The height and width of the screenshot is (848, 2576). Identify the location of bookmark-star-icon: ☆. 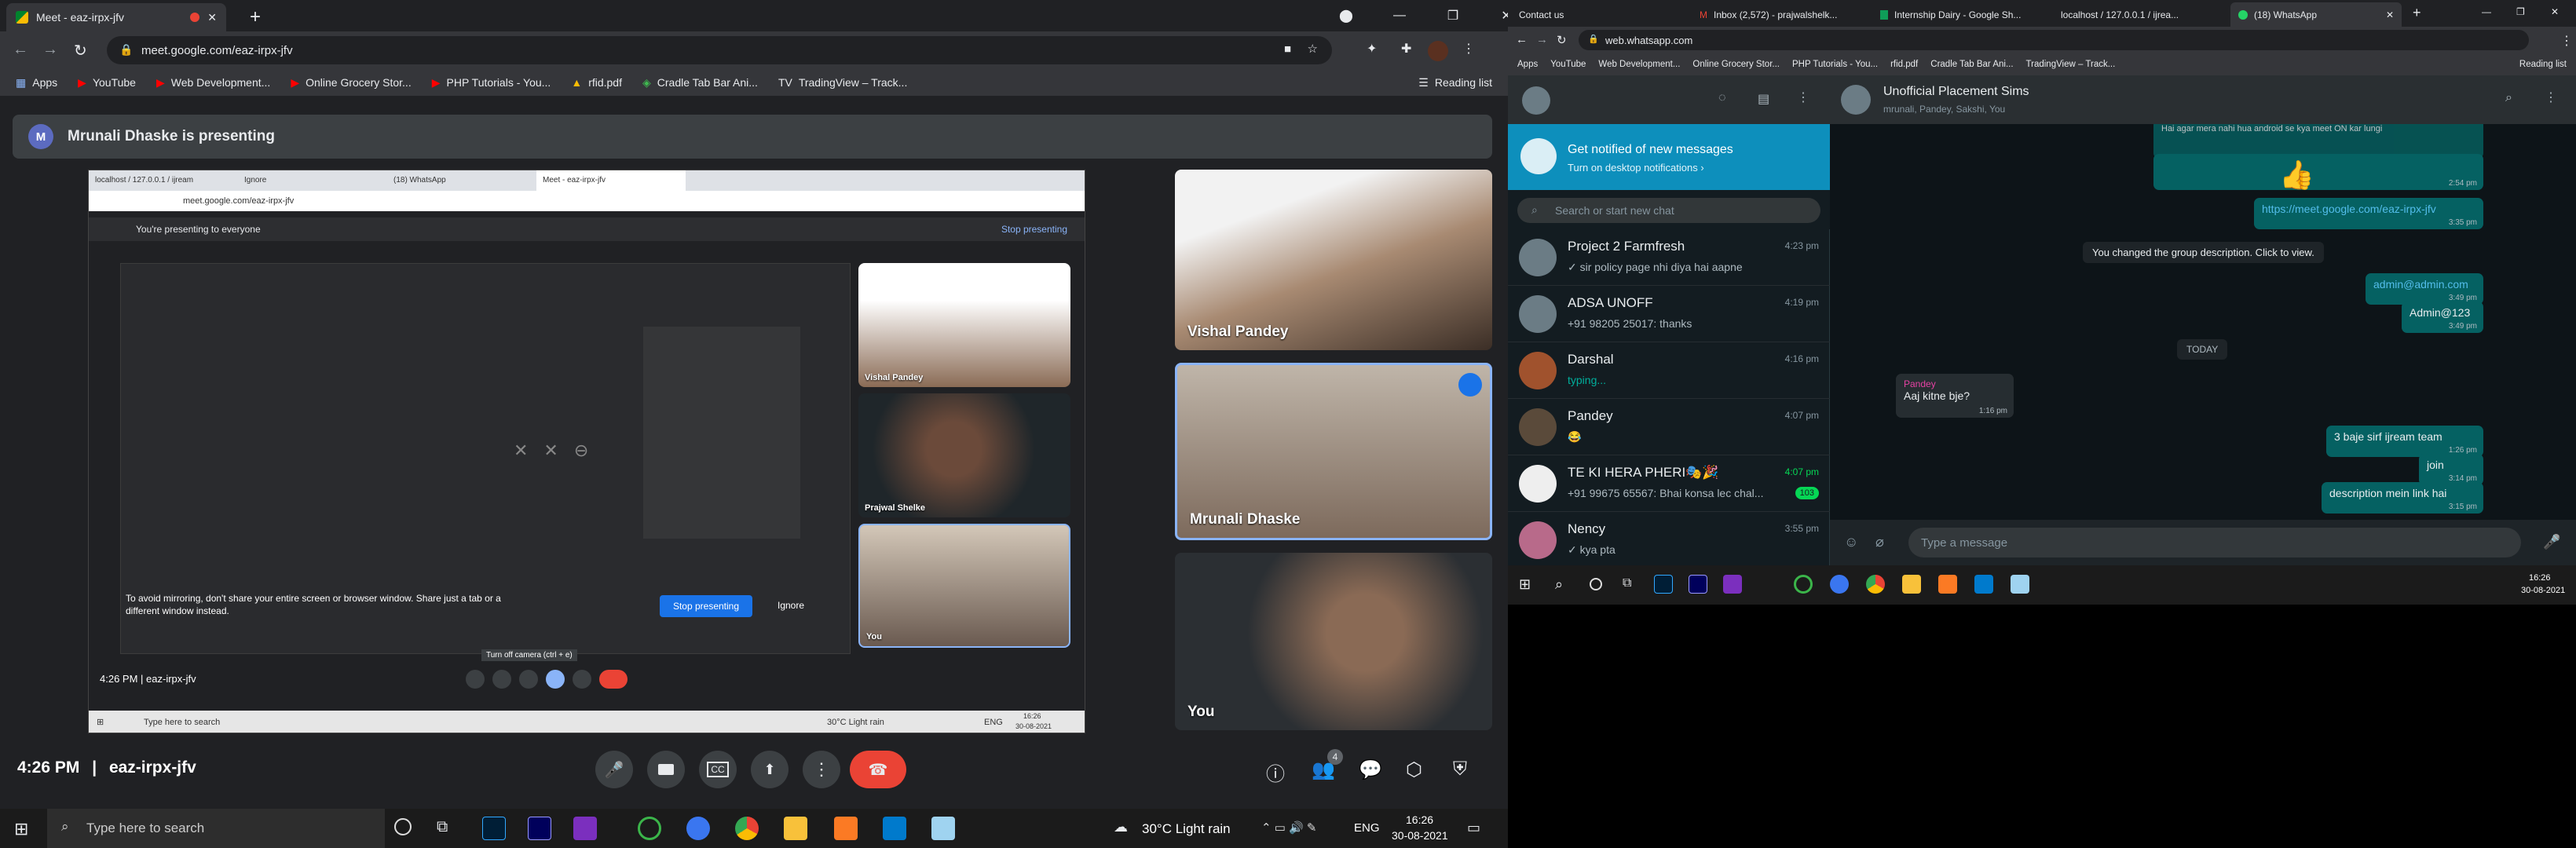
(1313, 49).